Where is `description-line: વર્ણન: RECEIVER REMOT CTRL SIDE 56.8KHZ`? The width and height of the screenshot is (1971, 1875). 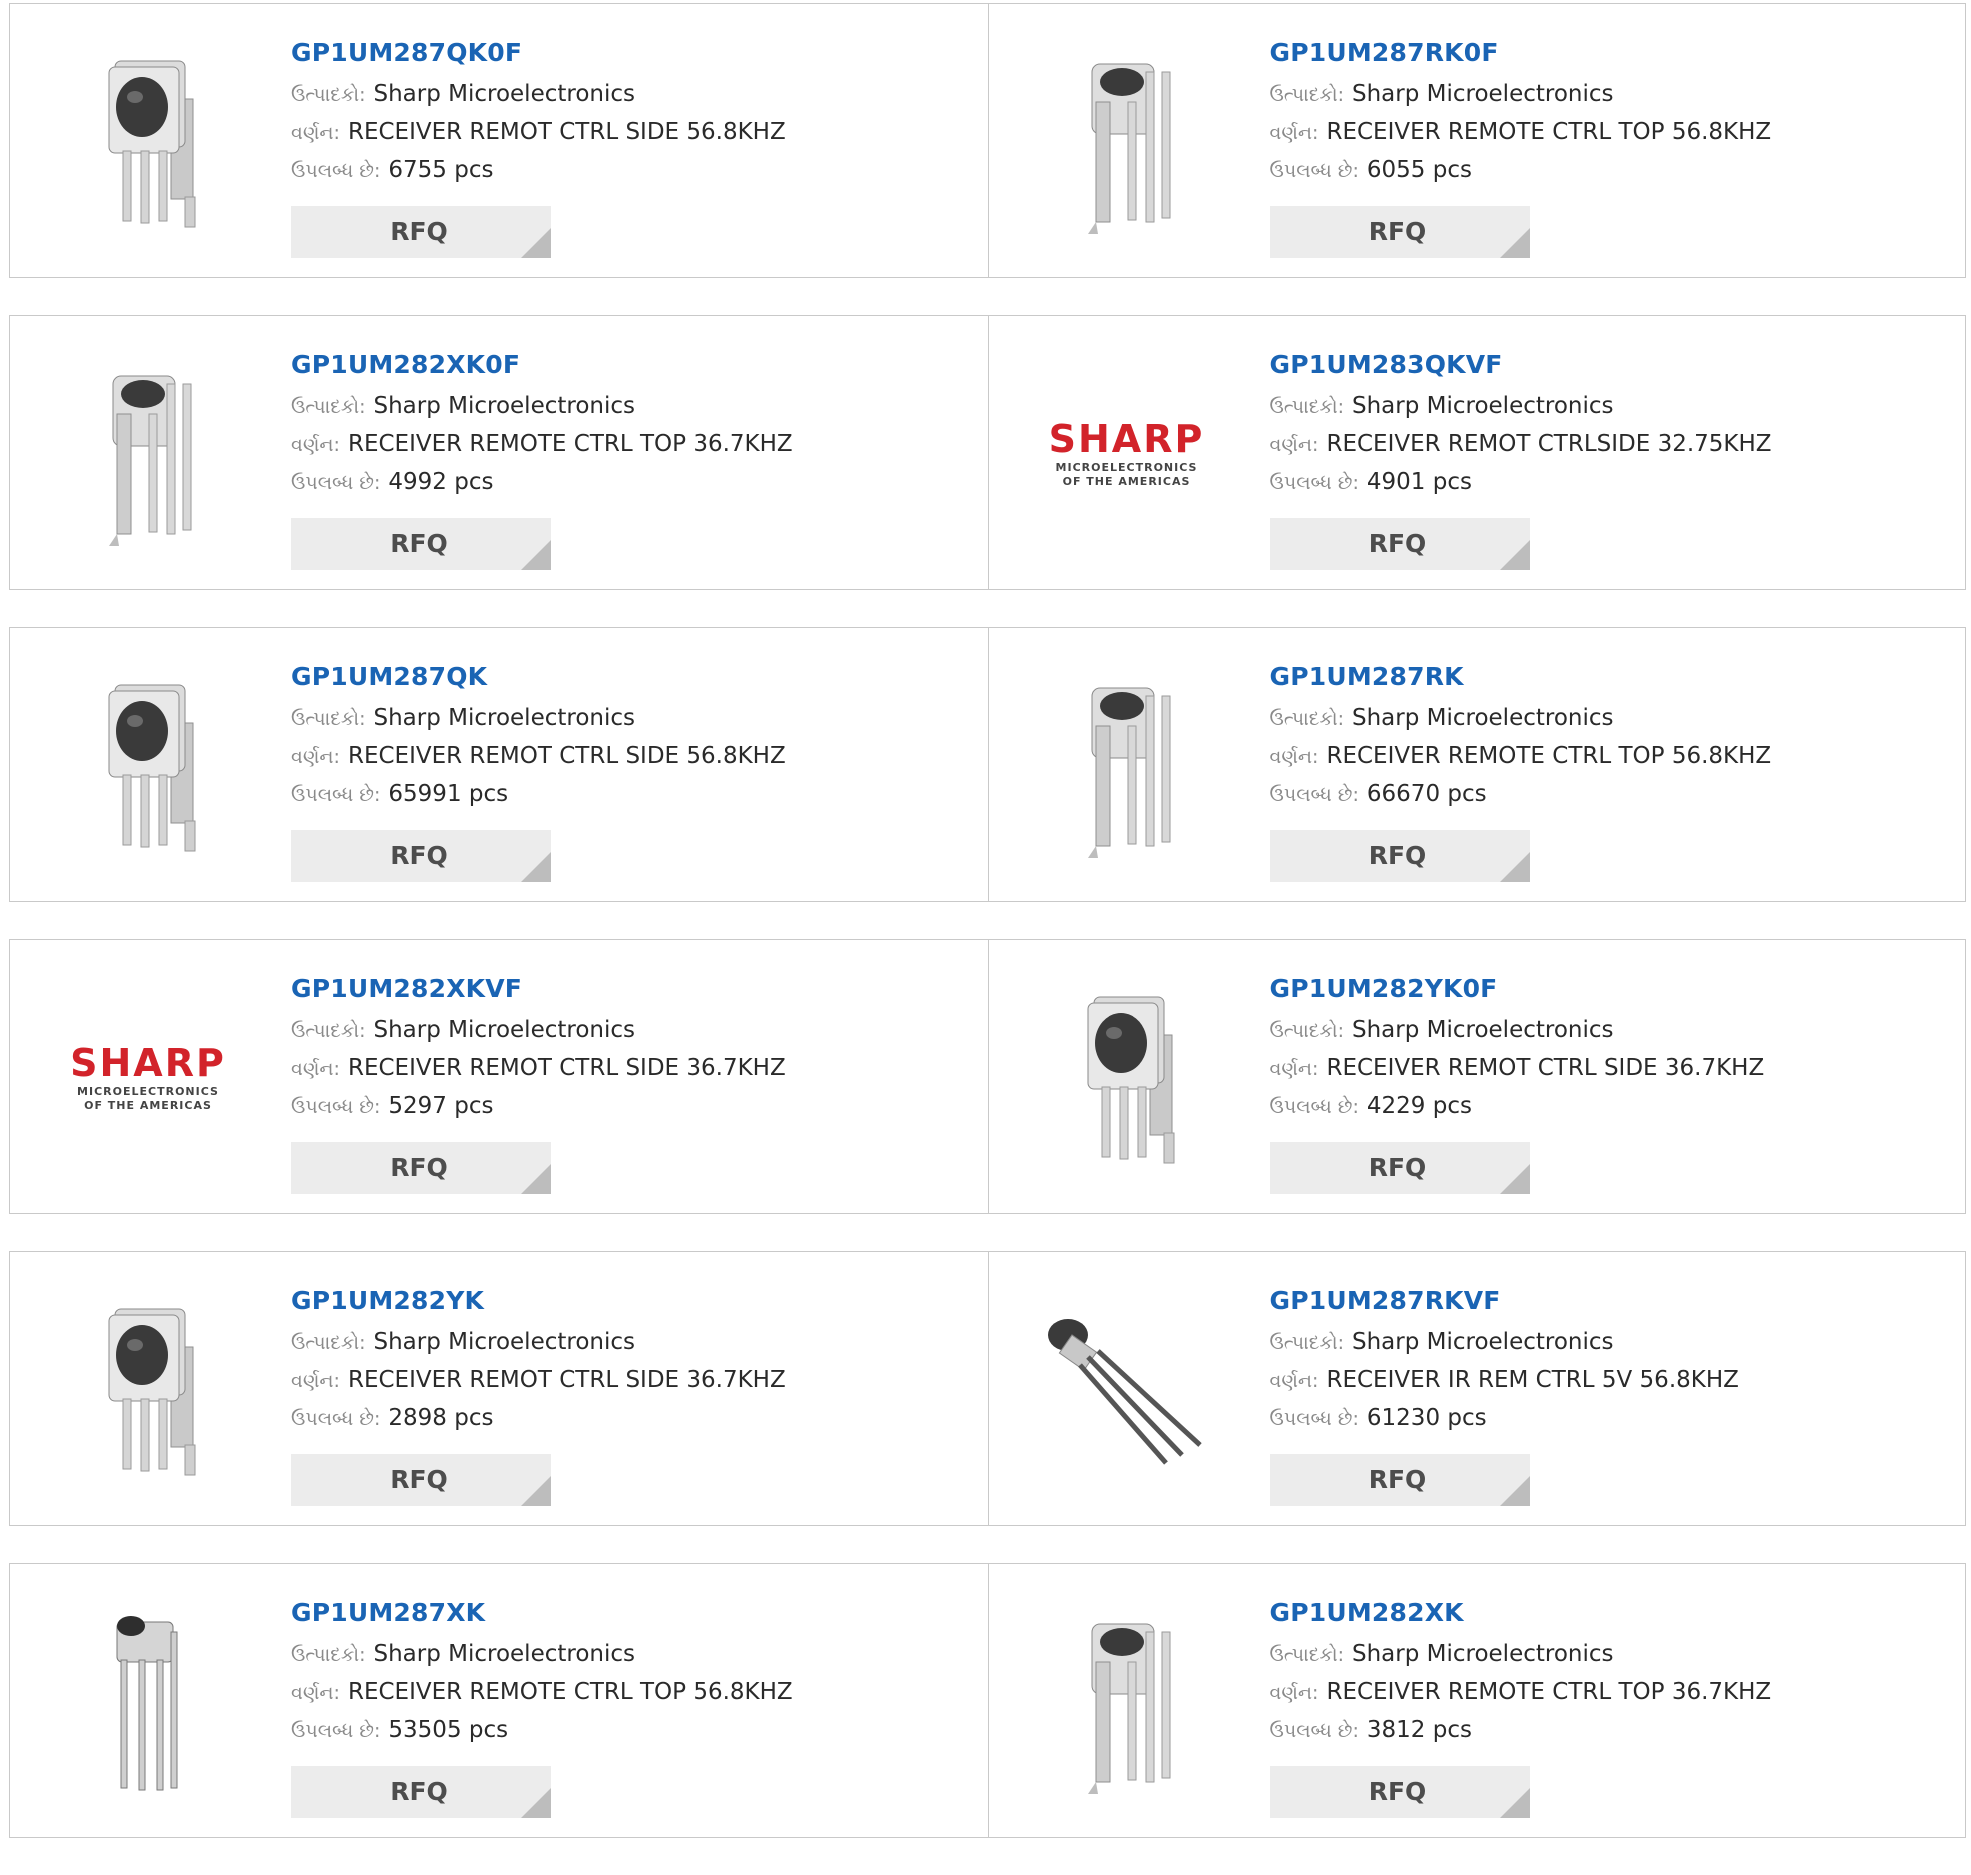 description-line: વર્ણન: RECEIVER REMOT CTRL SIDE 56.8KHZ is located at coordinates (634, 757).